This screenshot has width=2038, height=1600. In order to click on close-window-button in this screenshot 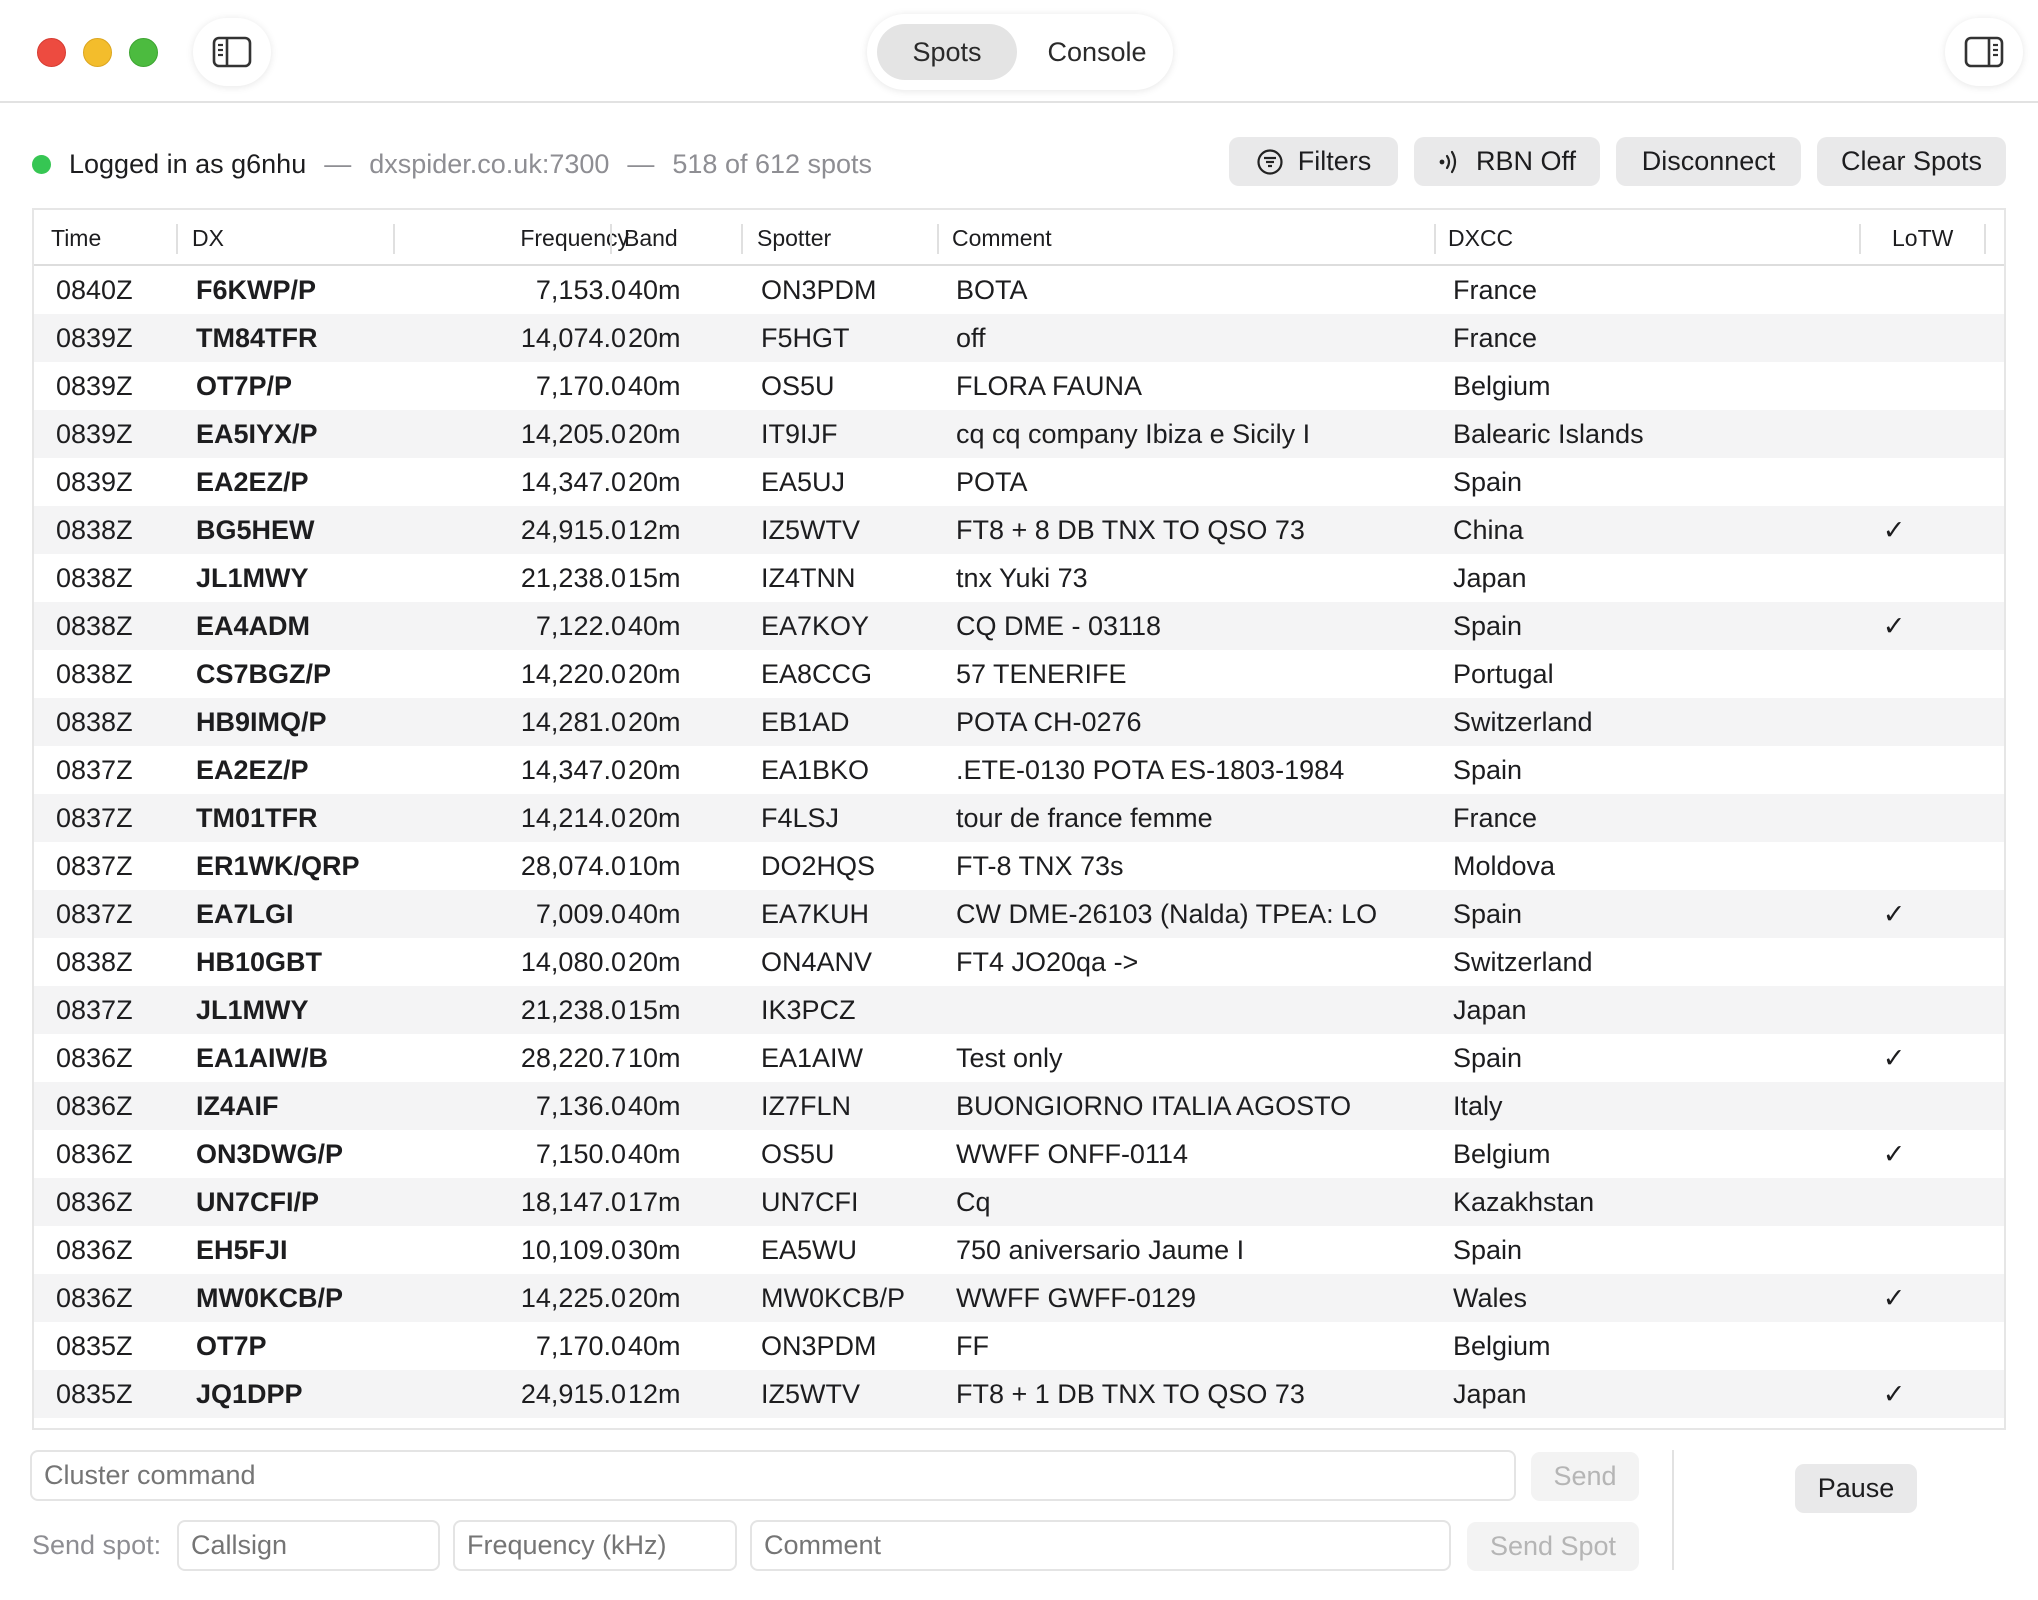, I will do `click(51, 52)`.